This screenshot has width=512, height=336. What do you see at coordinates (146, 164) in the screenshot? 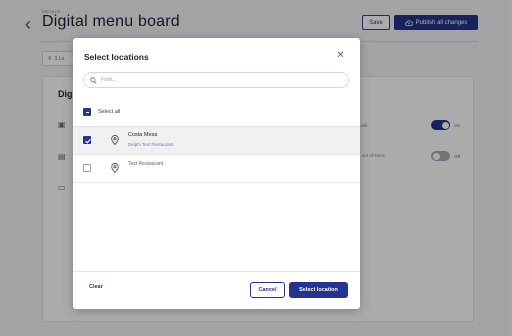
I see `location-name: Test Restaurant` at bounding box center [146, 164].